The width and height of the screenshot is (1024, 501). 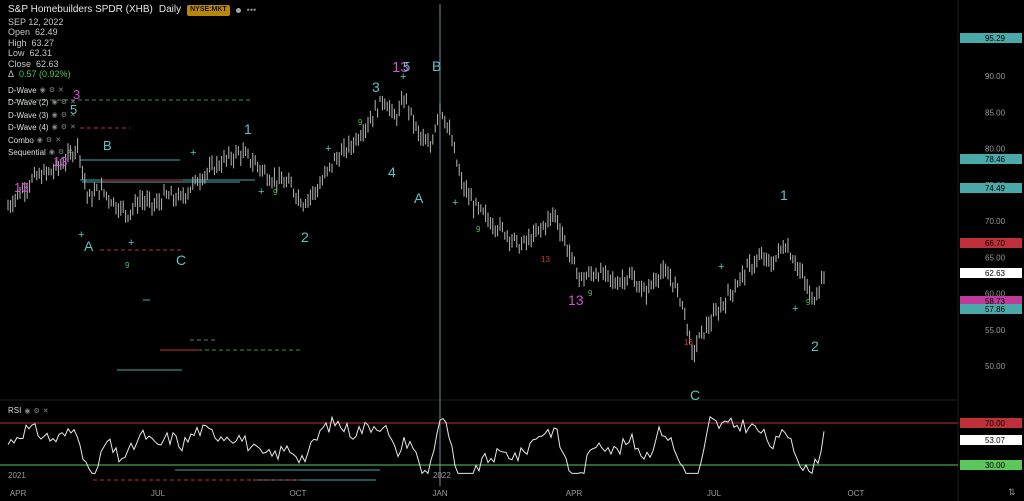 What do you see at coordinates (28, 115) in the screenshot?
I see `indicator-label: D-Wave (3)` at bounding box center [28, 115].